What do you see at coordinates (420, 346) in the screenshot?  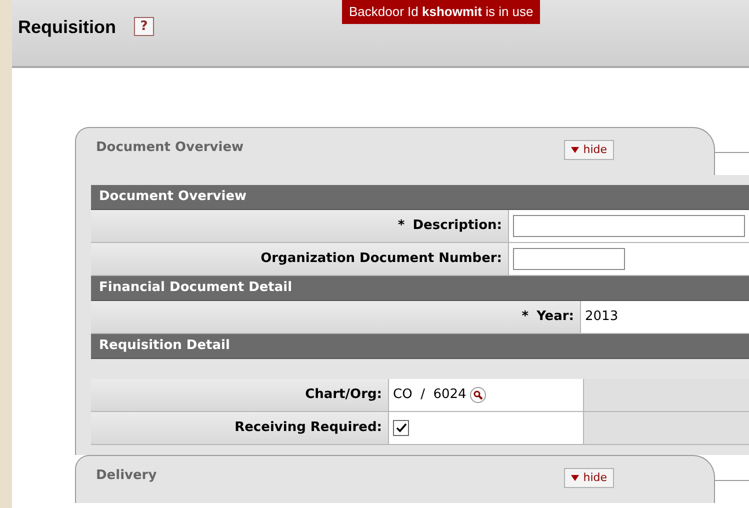 I see `section-header: Requisition Detail` at bounding box center [420, 346].